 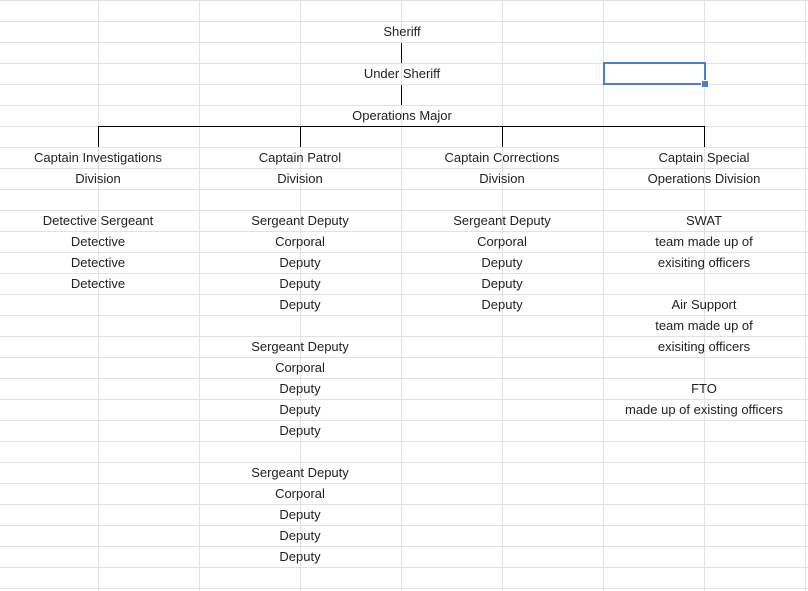 What do you see at coordinates (401, 126) in the screenshot?
I see `connector-horizontal-bar` at bounding box center [401, 126].